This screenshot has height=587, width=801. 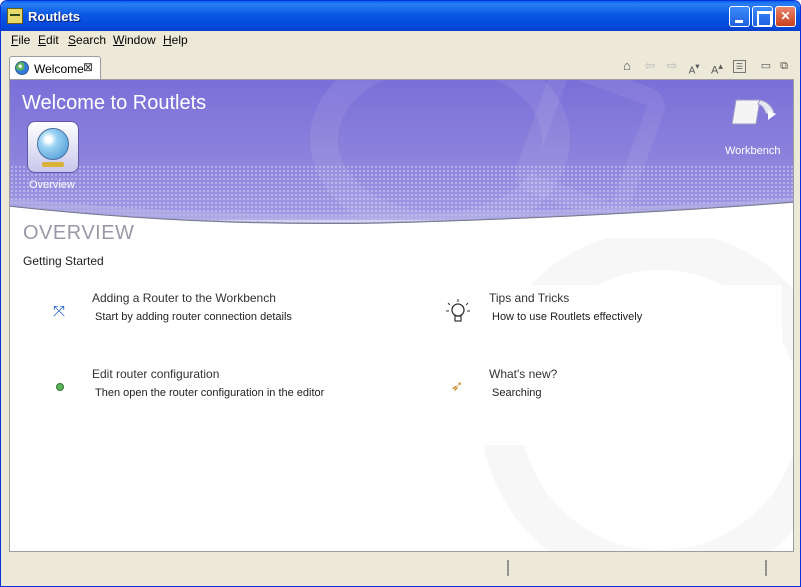 I want to click on editor-tab-row: Welcome ⊠ ⌂ ⇦ ⇨ A▾ A▴ ☰ ▭ ⧉, so click(x=401, y=67).